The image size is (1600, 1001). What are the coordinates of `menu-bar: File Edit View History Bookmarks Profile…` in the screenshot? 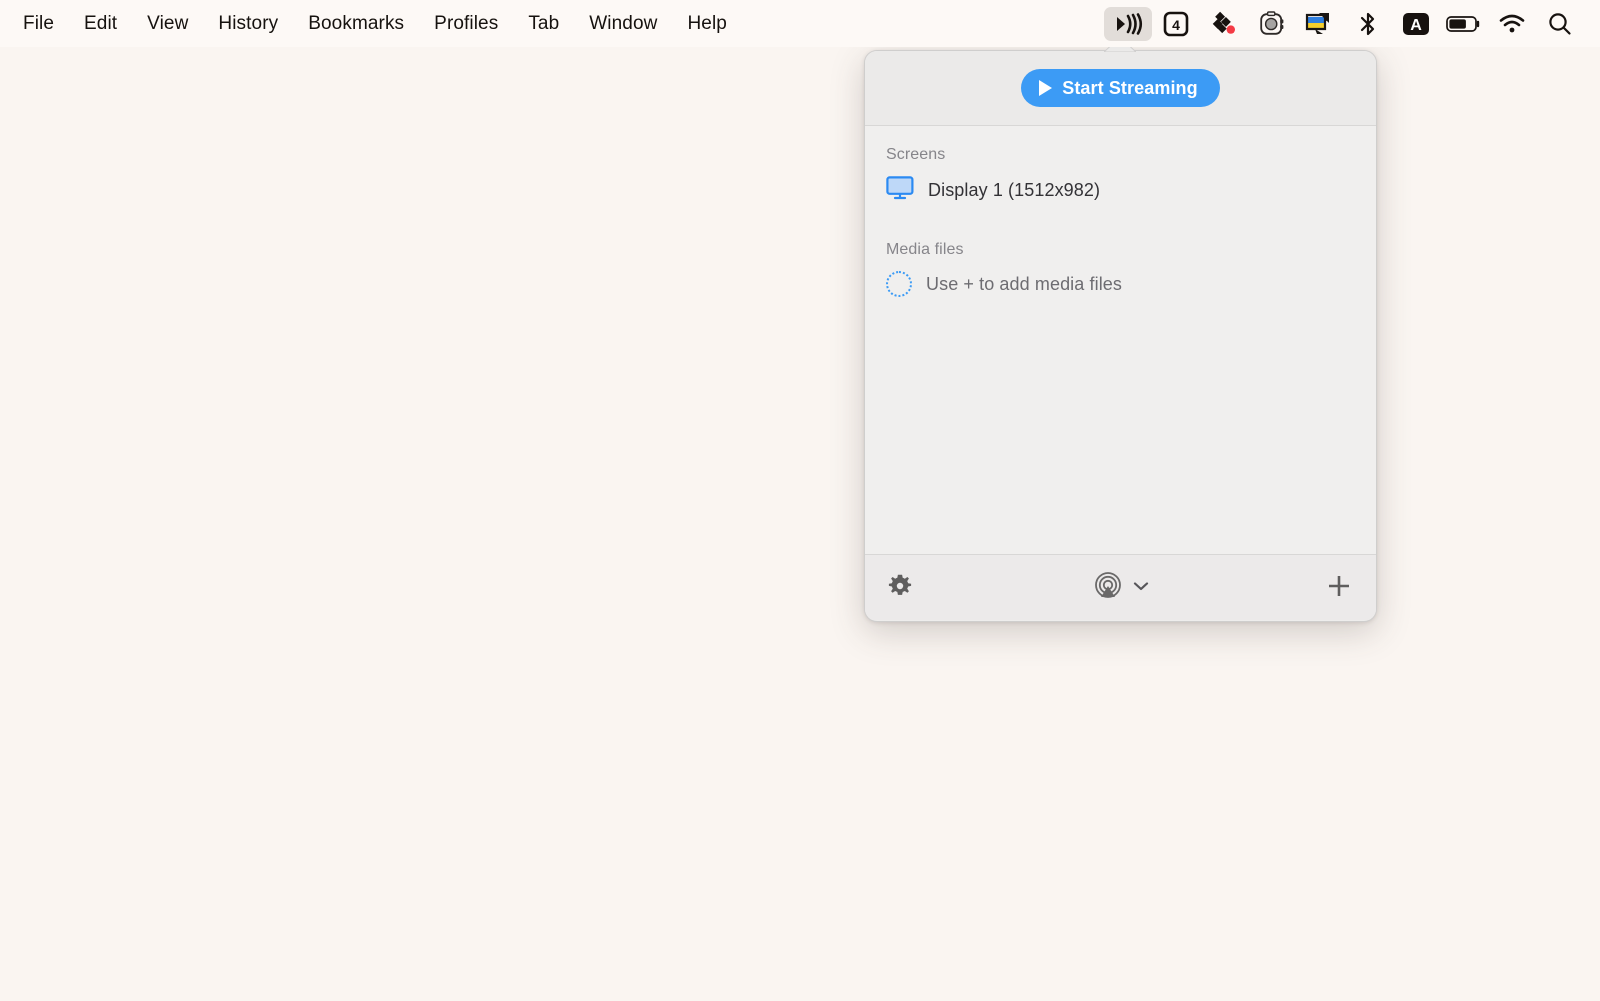 It's located at (800, 23).